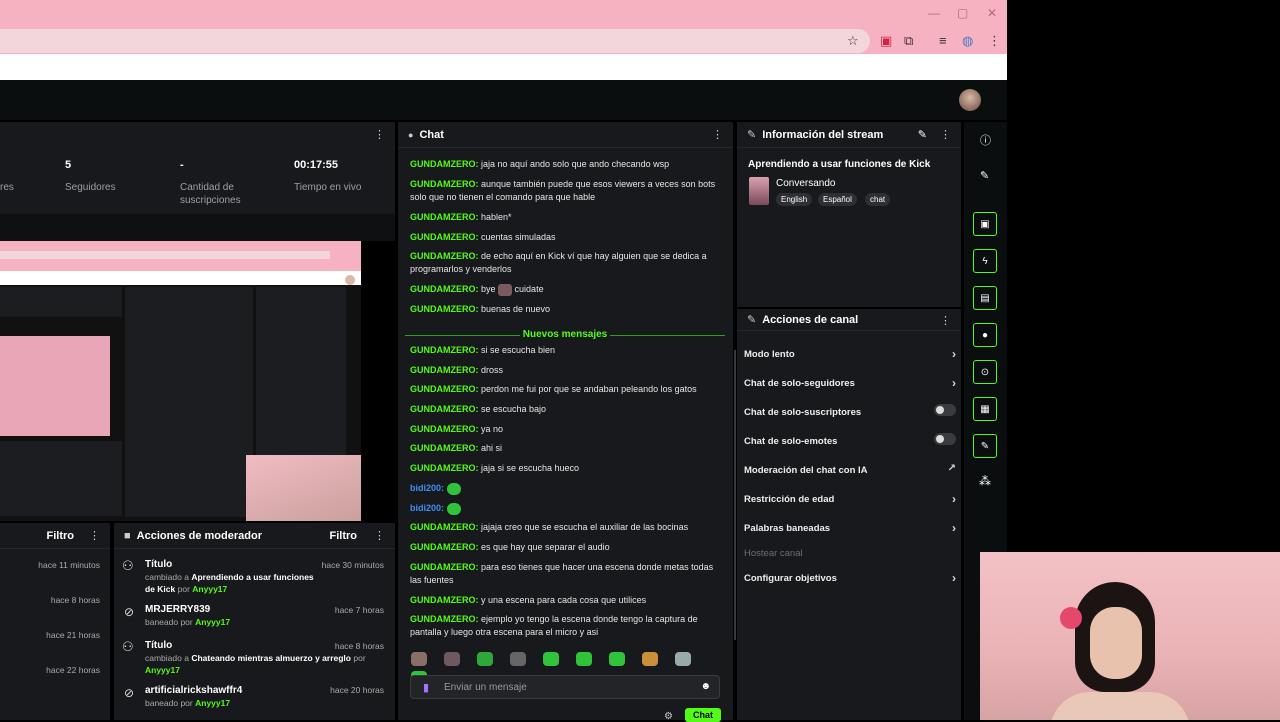 This screenshot has height=722, width=1280. I want to click on chat-message: GUNDAMZERO: cuentas simuladas, so click(483, 237).